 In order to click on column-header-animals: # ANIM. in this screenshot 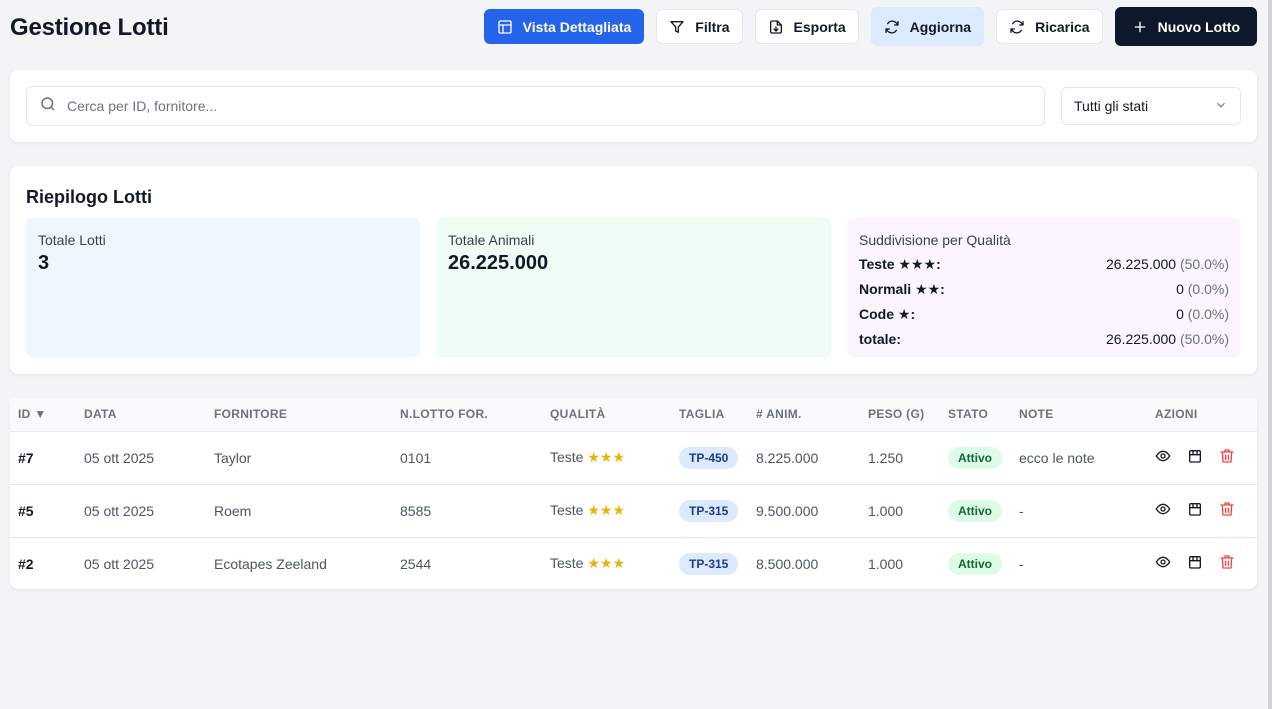, I will do `click(812, 414)`.